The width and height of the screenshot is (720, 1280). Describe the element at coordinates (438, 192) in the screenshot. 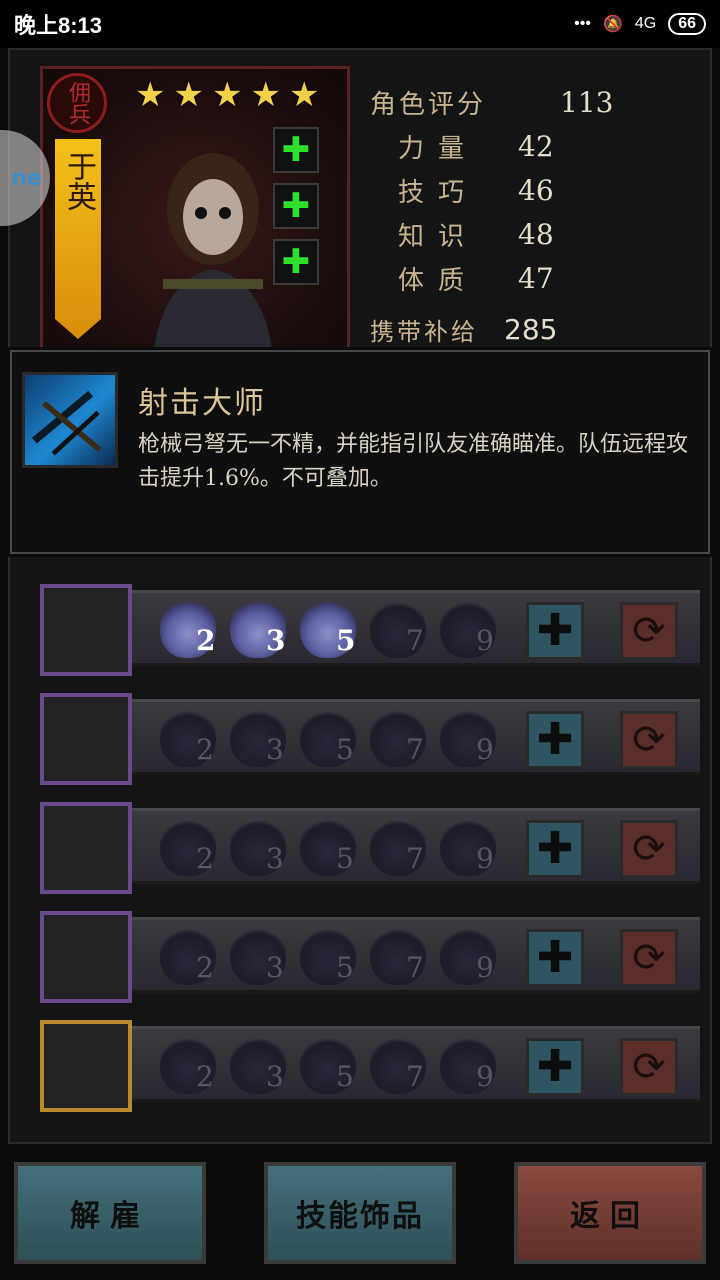

I see `stat-label: 技巧` at that location.